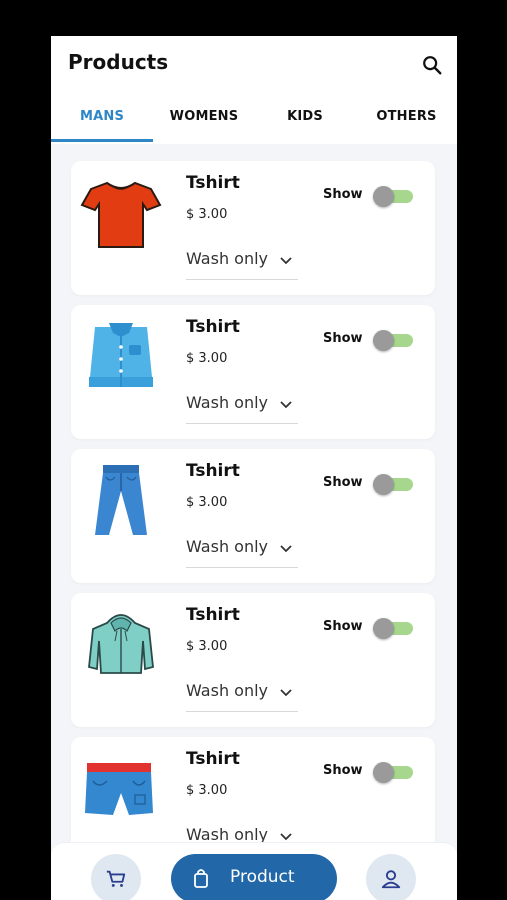  I want to click on product-button: Product, so click(254, 877).